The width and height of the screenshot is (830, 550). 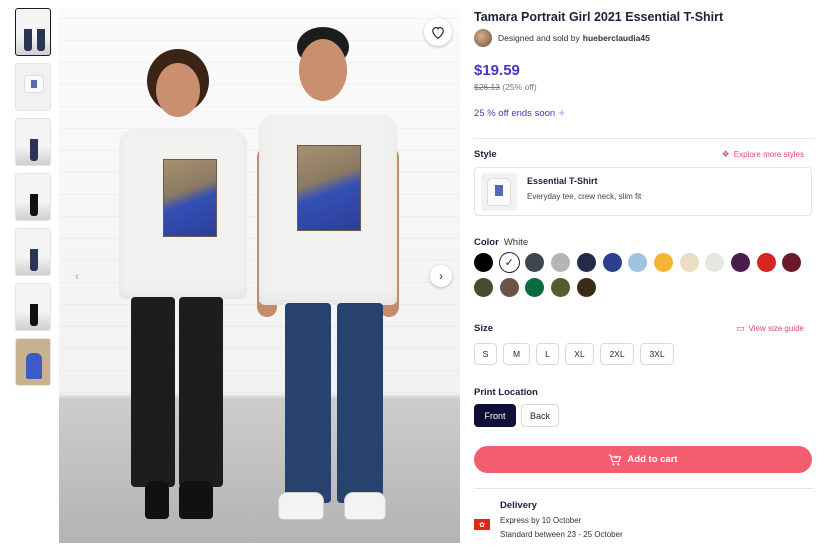 I want to click on size-guide-label: View size guide, so click(x=776, y=328).